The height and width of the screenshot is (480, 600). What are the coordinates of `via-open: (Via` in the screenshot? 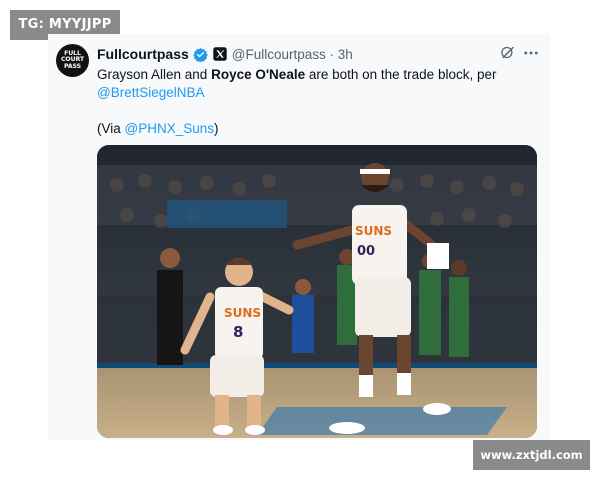 It's located at (111, 128).